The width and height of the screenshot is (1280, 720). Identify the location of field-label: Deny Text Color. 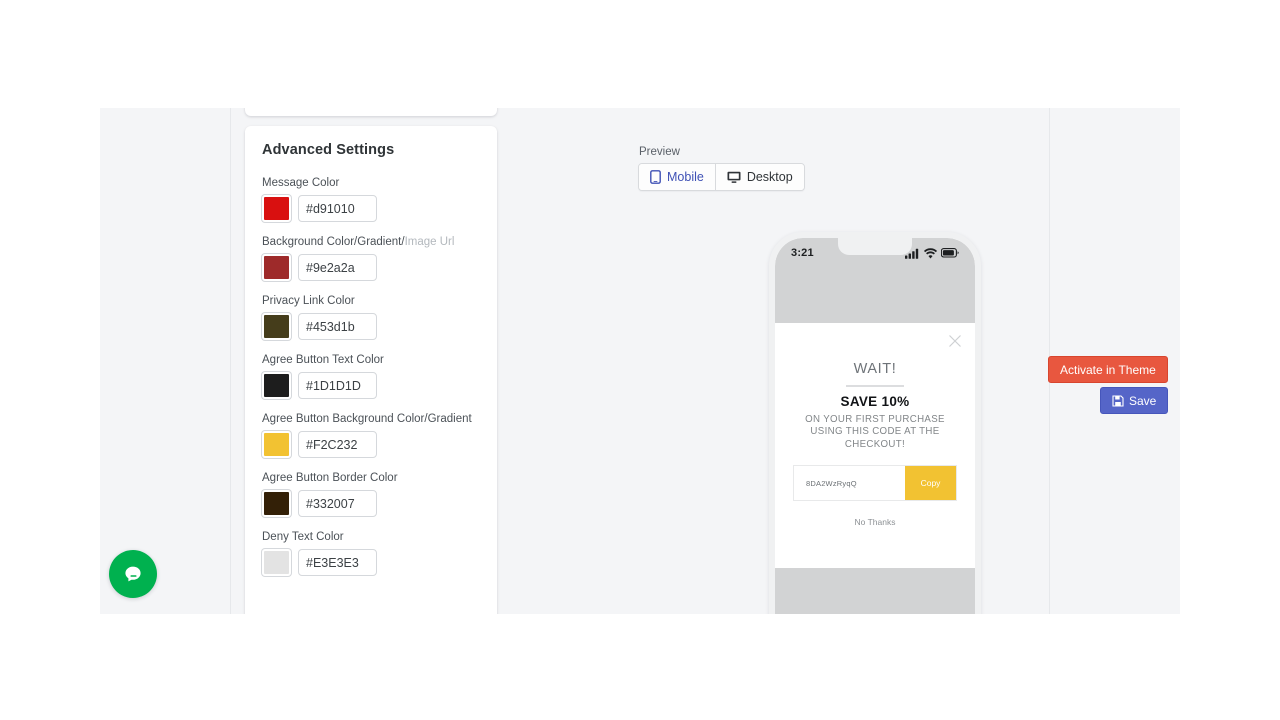
(372, 537).